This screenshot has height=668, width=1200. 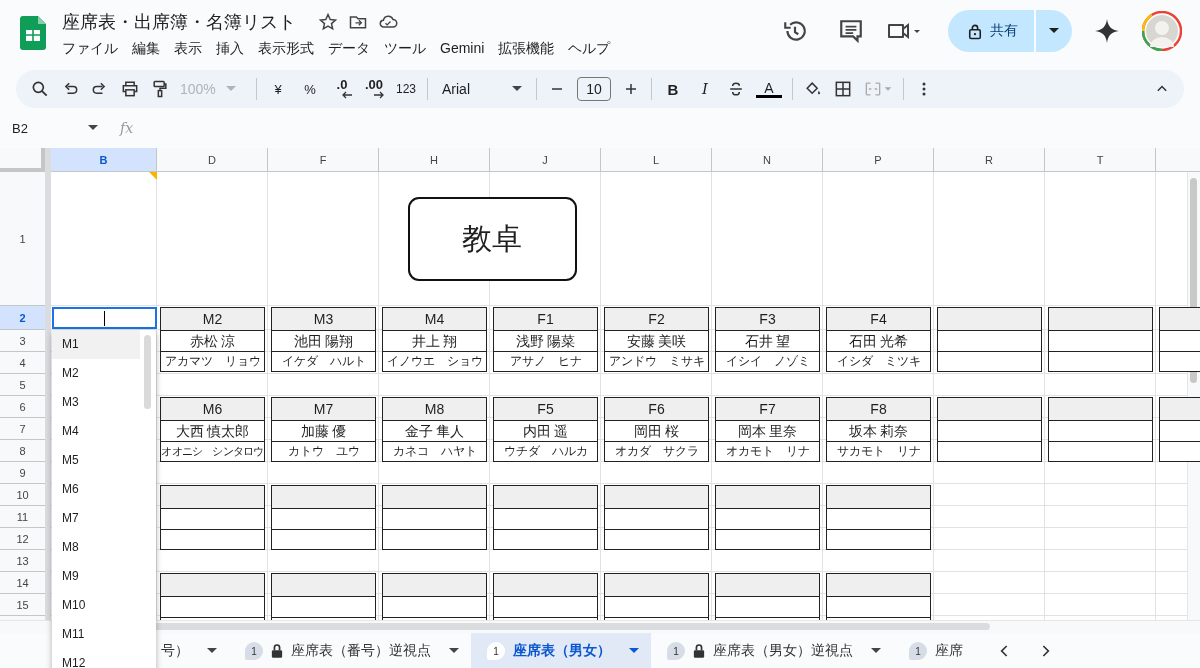 What do you see at coordinates (147, 372) in the screenshot?
I see `dropdown-scrollbar` at bounding box center [147, 372].